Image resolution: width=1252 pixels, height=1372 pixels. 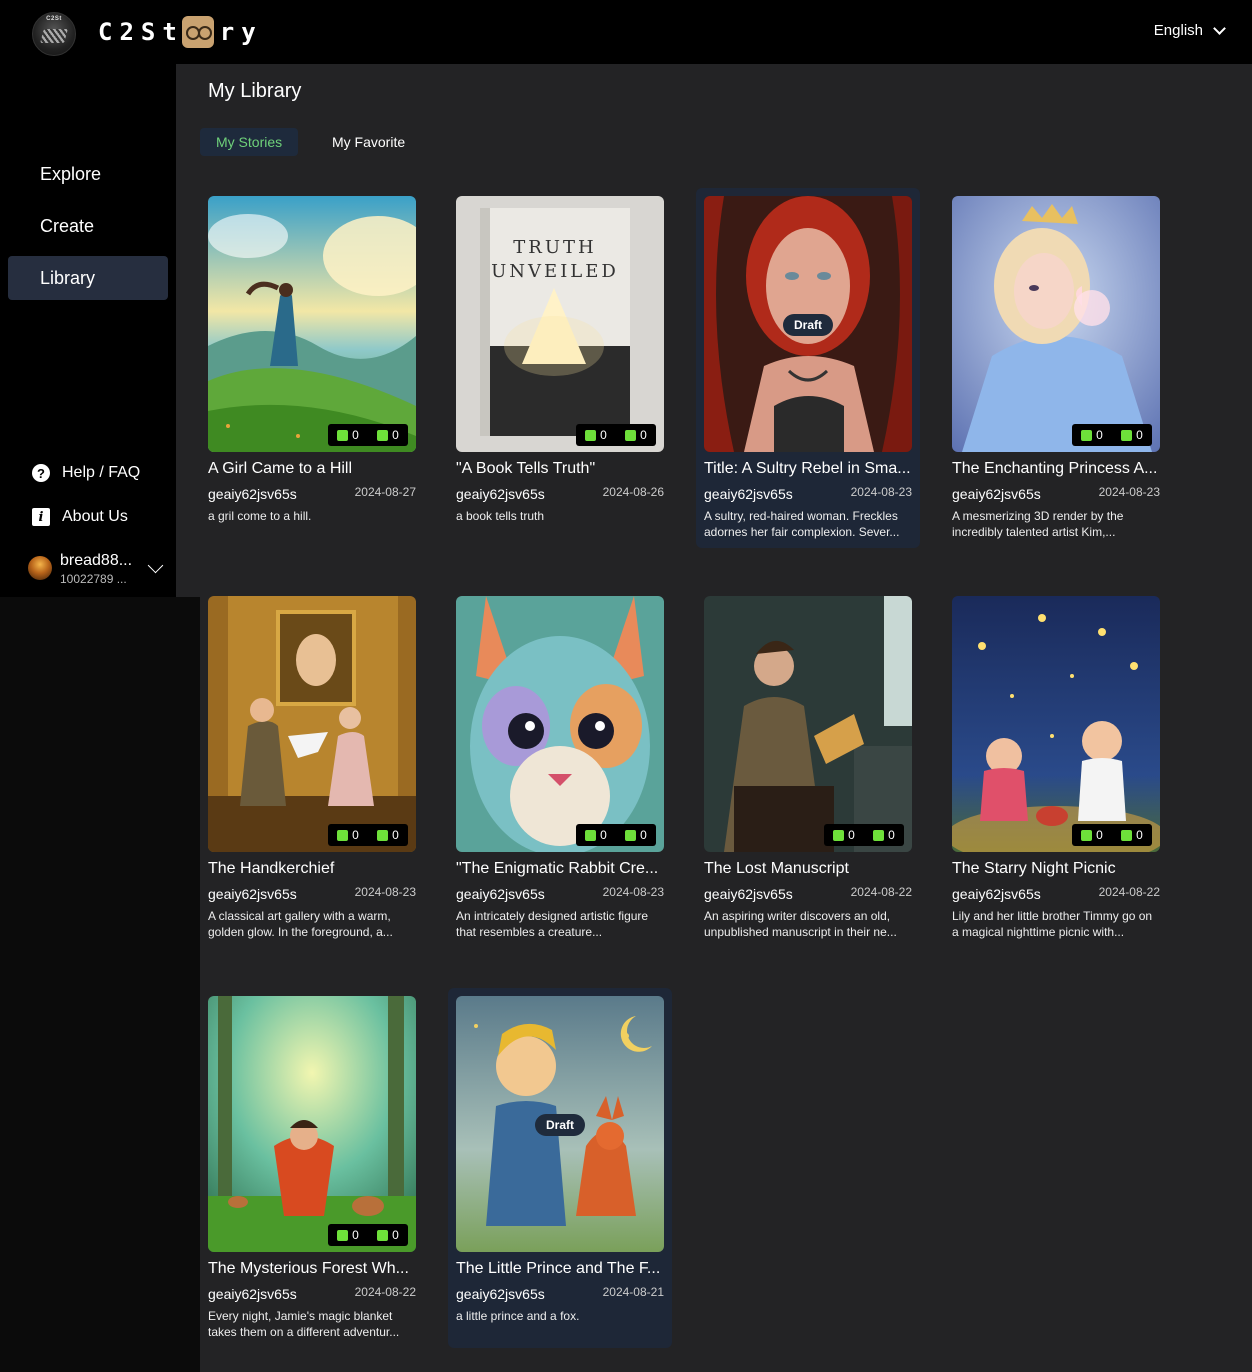 I want to click on help-label: Help / FAQ, so click(x=101, y=472).